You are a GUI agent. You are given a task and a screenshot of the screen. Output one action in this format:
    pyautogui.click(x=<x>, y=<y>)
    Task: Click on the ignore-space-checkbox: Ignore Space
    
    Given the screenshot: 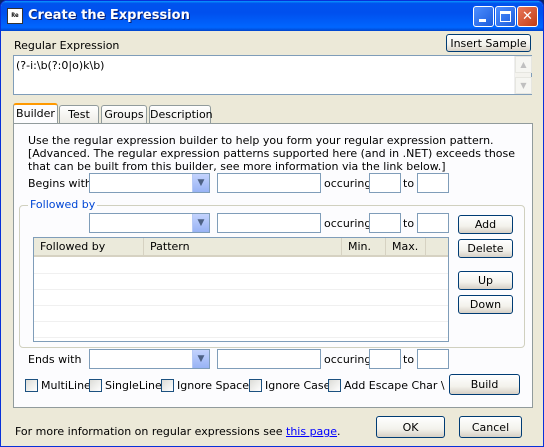 What is the action you would take?
    pyautogui.click(x=205, y=386)
    